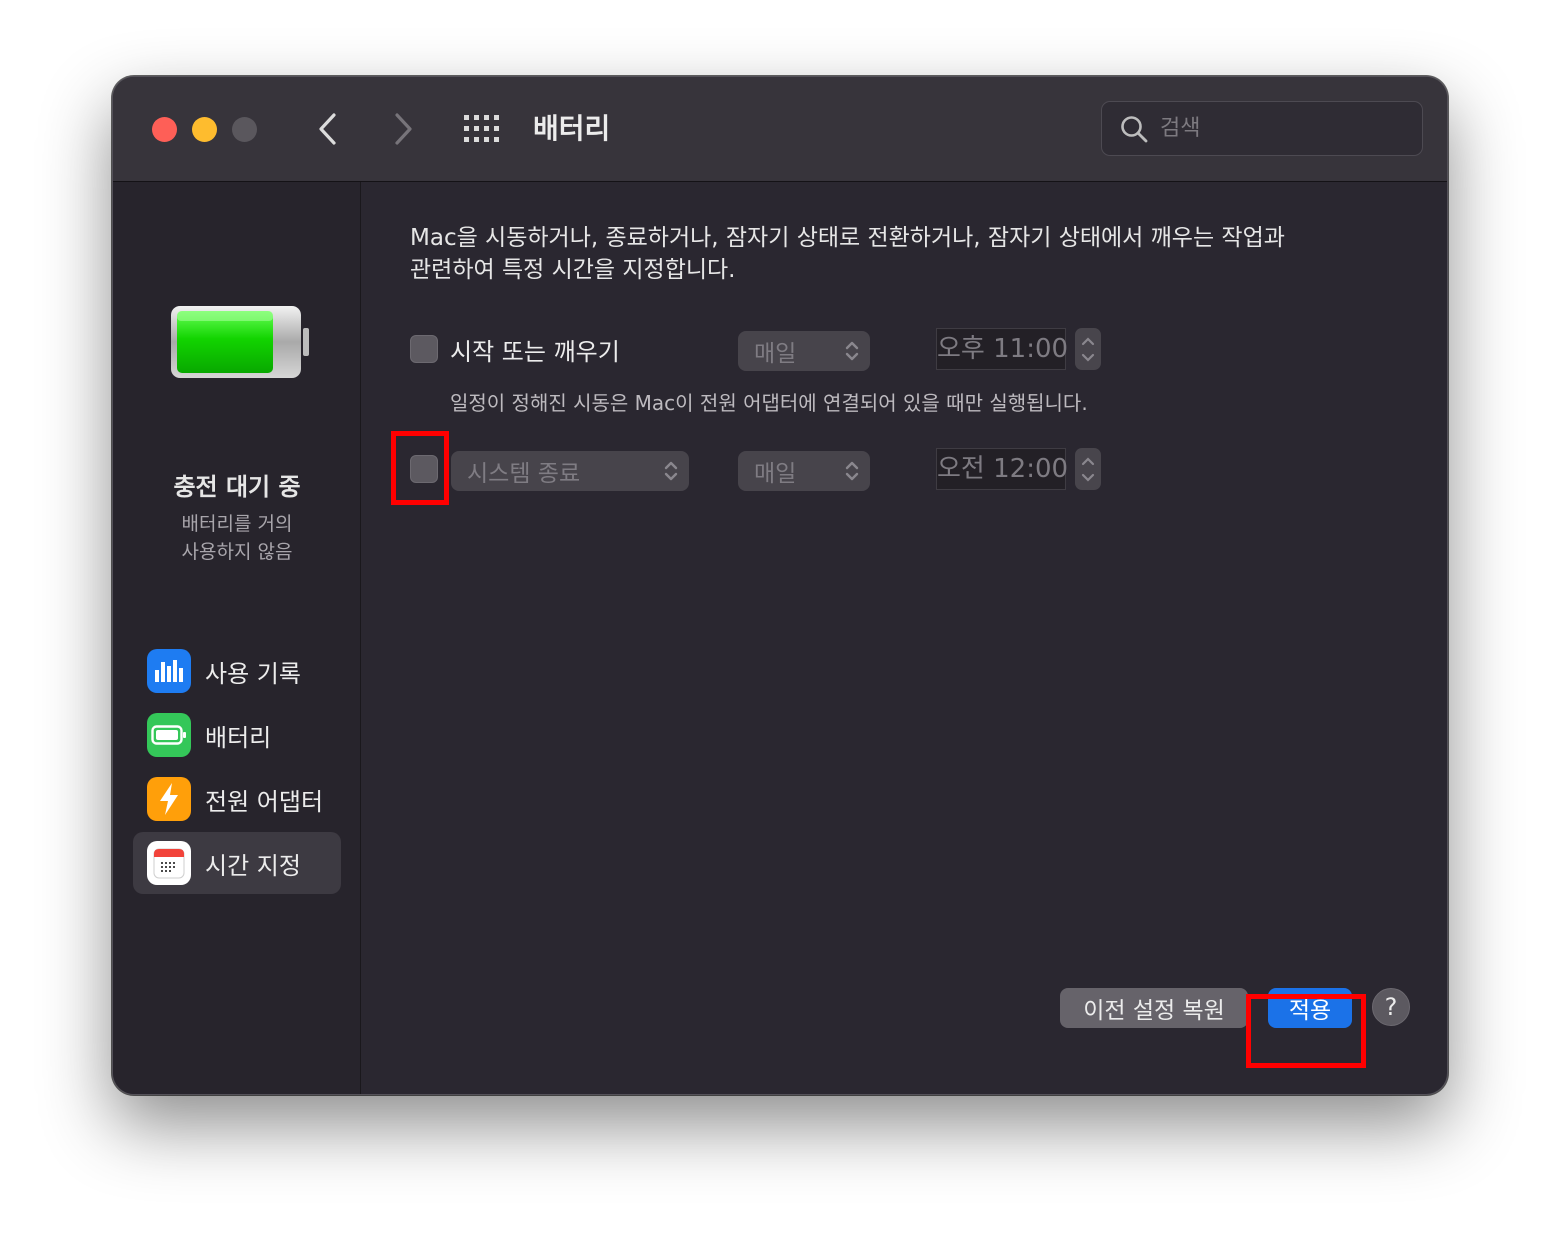 This screenshot has height=1244, width=1560. What do you see at coordinates (169, 671) in the screenshot?
I see `bar-chart-icon` at bounding box center [169, 671].